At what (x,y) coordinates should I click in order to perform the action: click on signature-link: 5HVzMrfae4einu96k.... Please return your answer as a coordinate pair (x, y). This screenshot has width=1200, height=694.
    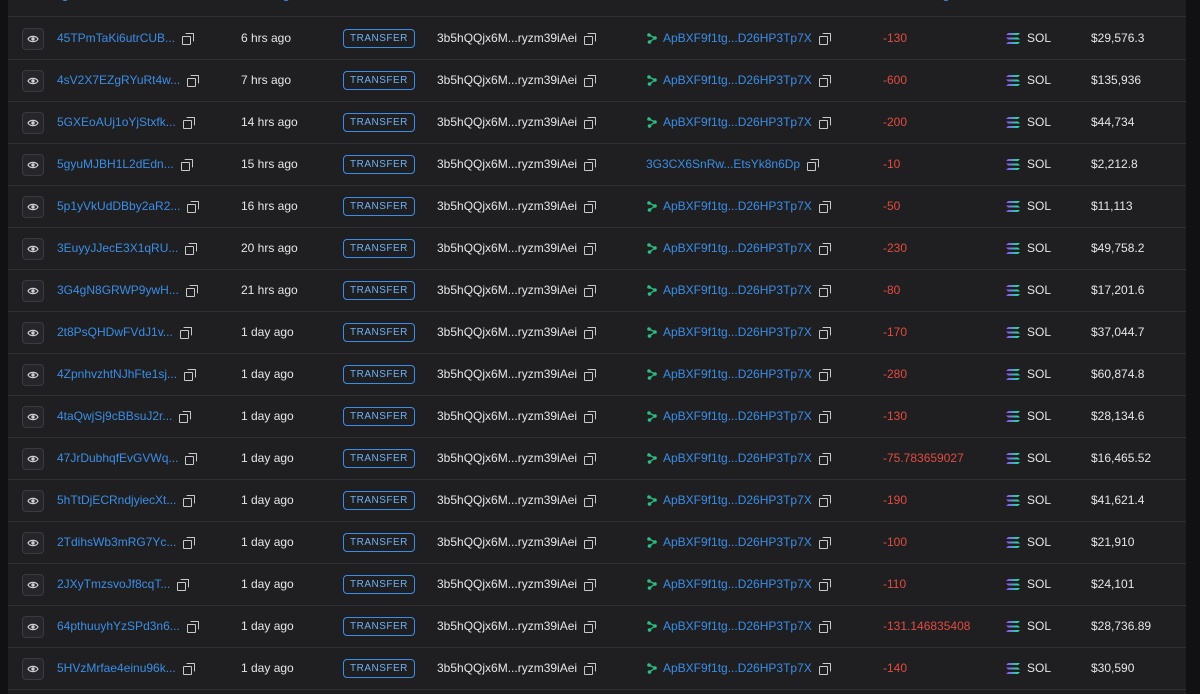
    Looking at the image, I should click on (116, 668).